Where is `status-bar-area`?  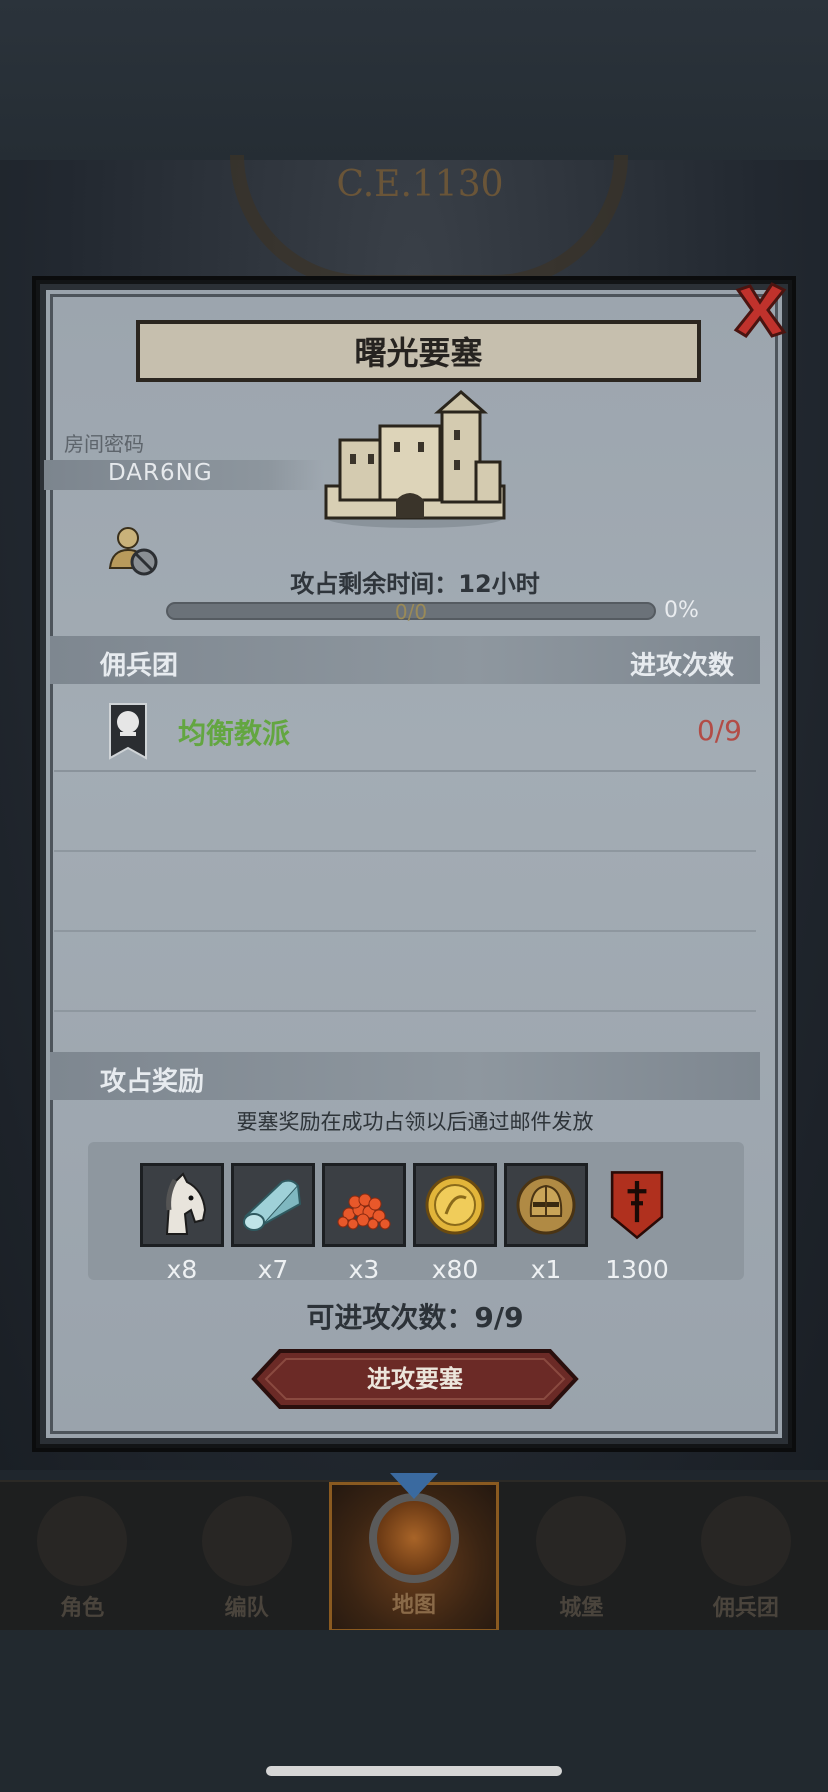
status-bar-area is located at coordinates (414, 80).